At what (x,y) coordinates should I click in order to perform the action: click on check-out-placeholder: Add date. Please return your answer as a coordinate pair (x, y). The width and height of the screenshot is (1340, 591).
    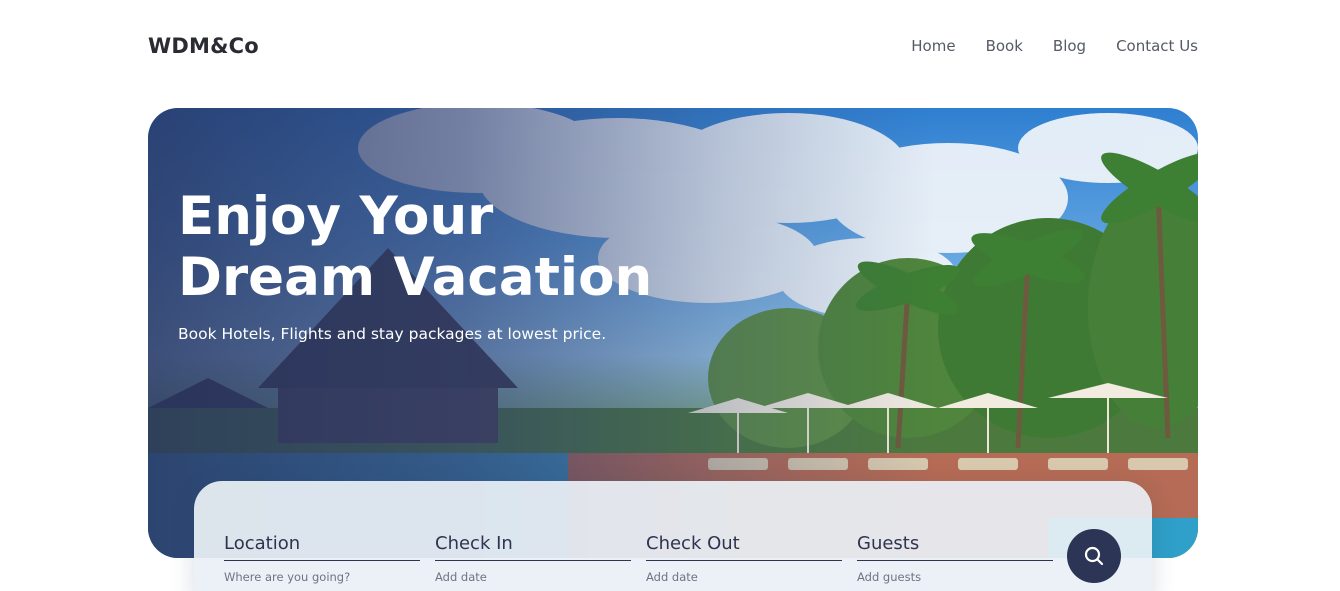
    Looking at the image, I should click on (744, 577).